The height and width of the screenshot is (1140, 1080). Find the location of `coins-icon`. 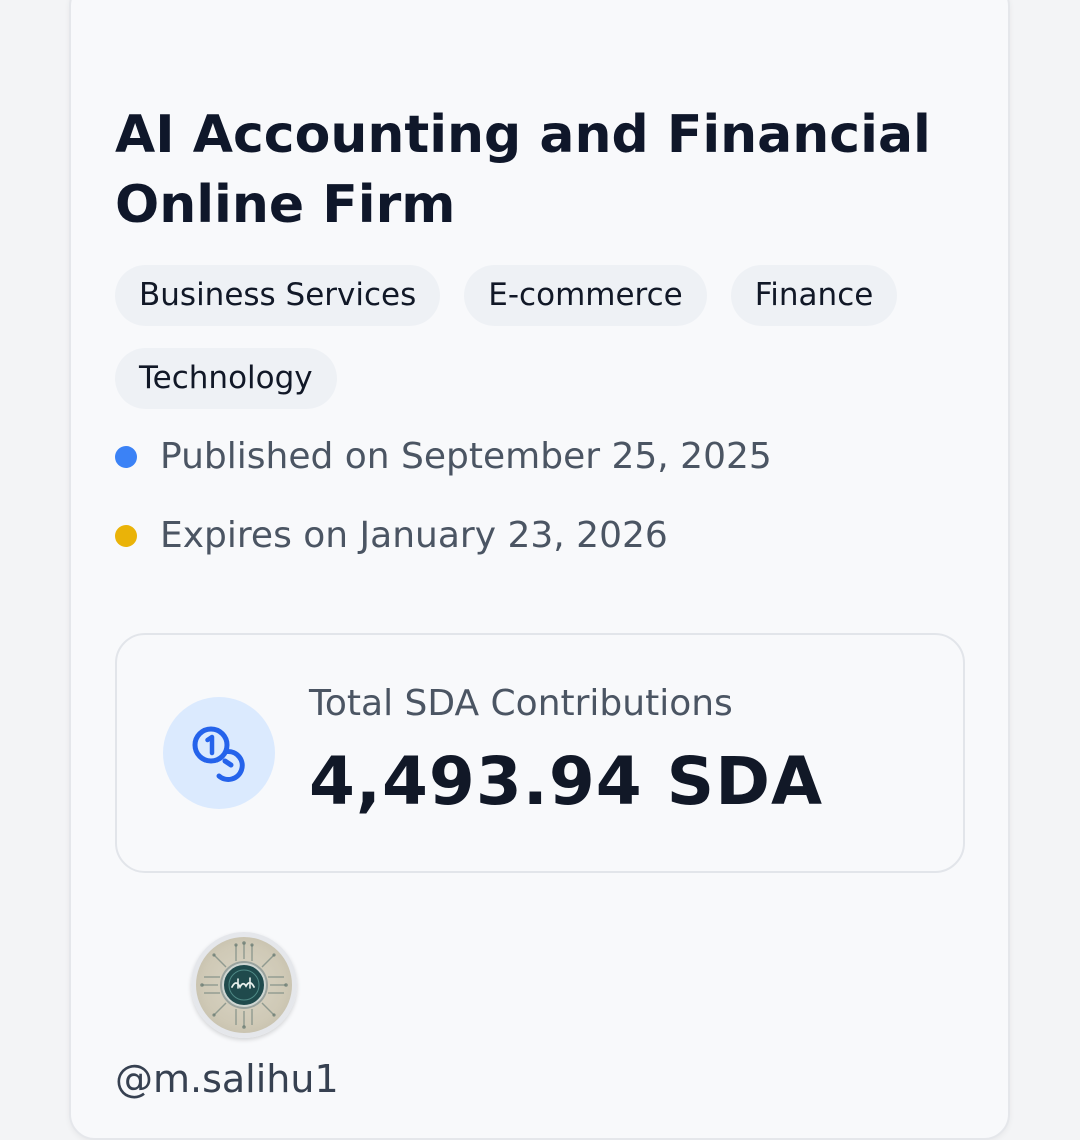

coins-icon is located at coordinates (219, 753).